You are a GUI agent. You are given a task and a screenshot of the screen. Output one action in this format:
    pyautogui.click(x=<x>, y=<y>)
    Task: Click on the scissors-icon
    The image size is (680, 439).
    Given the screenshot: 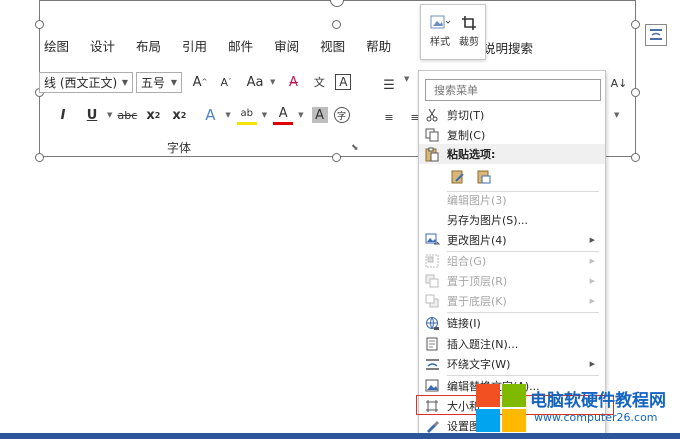 What is the action you would take?
    pyautogui.click(x=432, y=115)
    